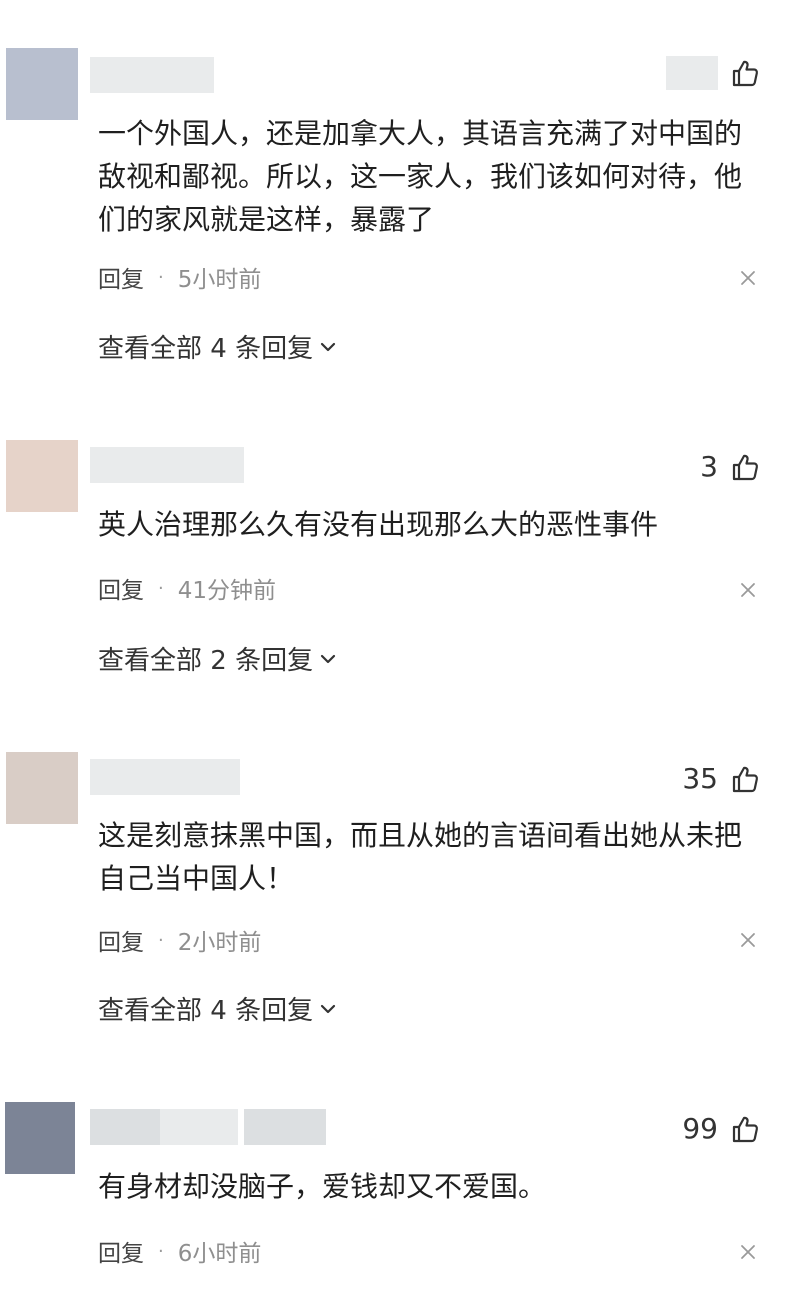 This screenshot has width=806, height=1298. I want to click on reply-button: 回复, so click(121, 1251).